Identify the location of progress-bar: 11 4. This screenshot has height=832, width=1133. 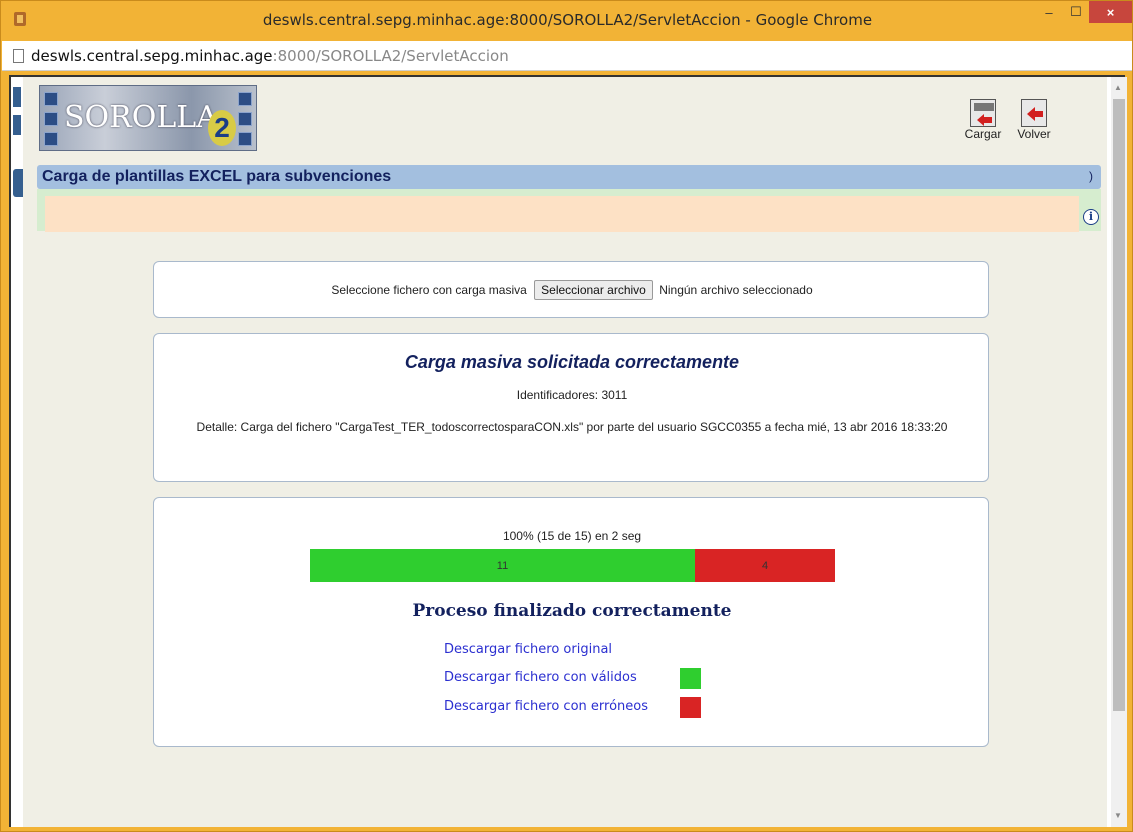
(572, 565).